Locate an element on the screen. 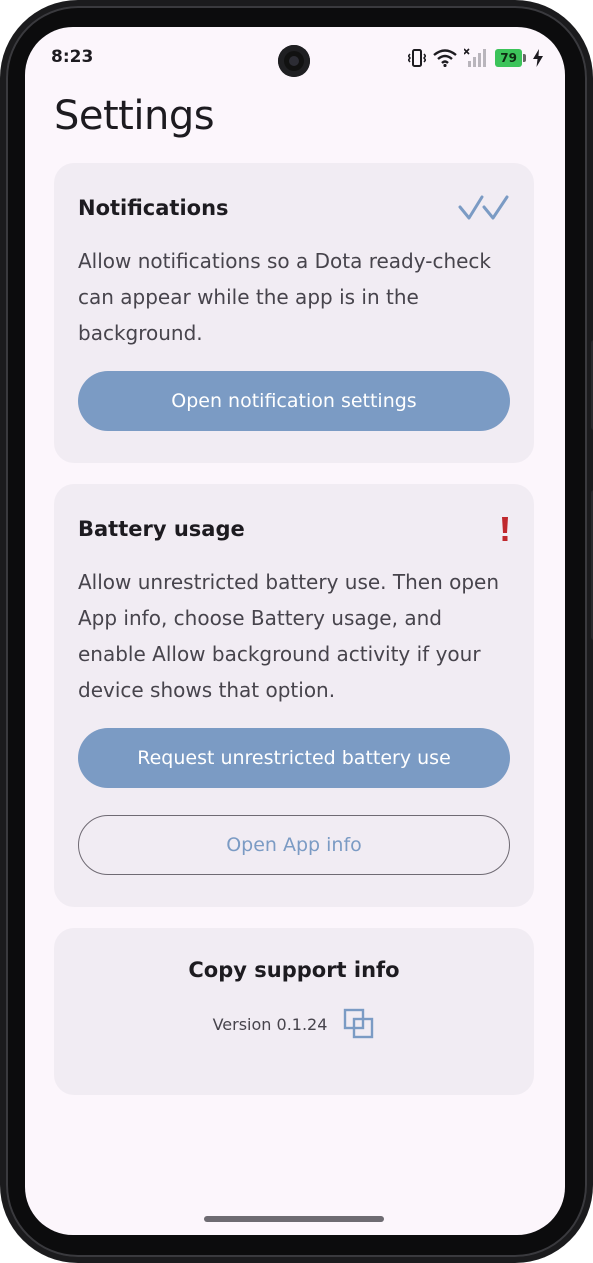  exclamation-icon is located at coordinates (505, 529).